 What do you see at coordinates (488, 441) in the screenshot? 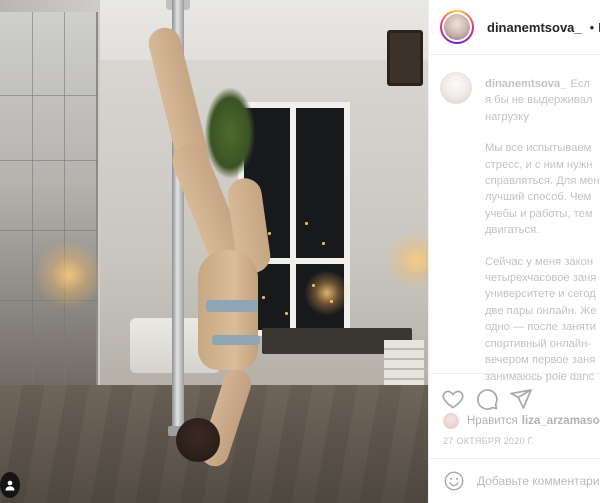
I see `post-date: 27 ОКТЯБРЯ 2020 Г.` at bounding box center [488, 441].